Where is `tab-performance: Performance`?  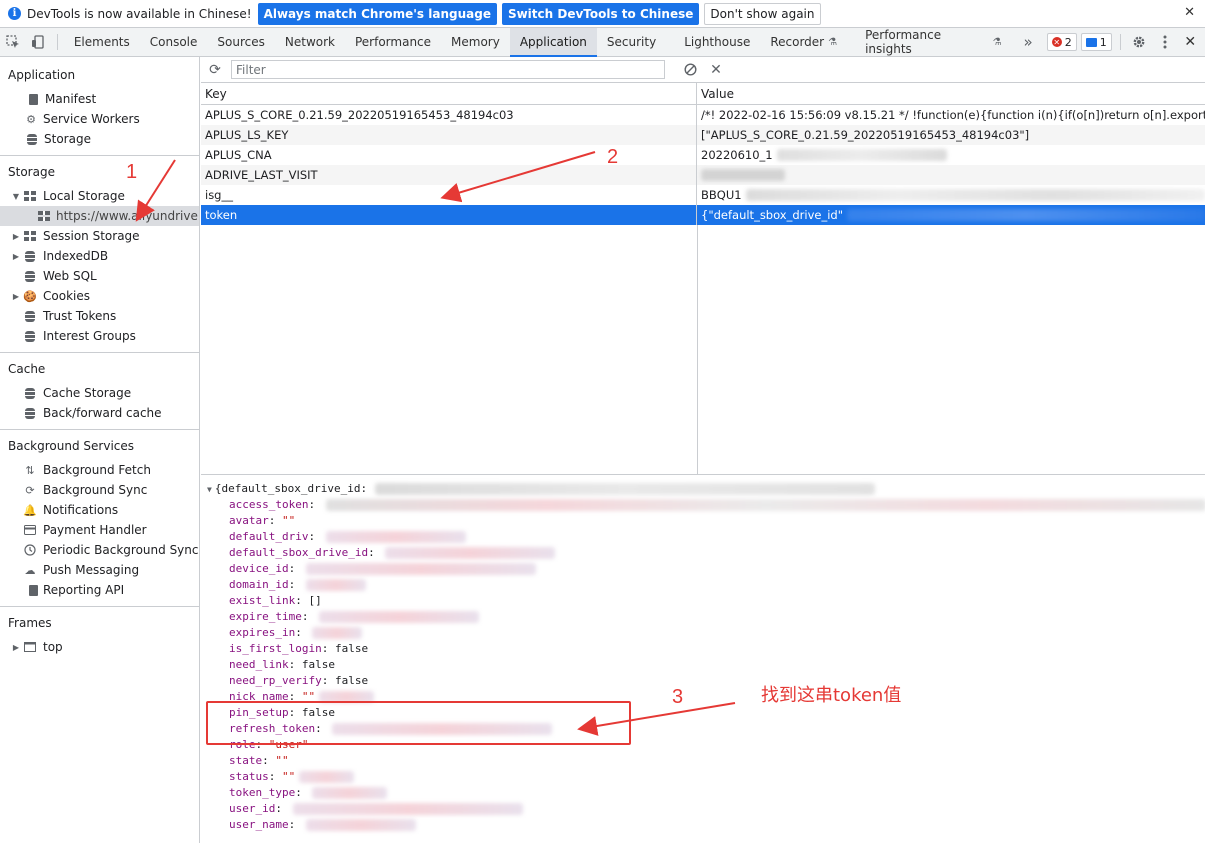 tab-performance: Performance is located at coordinates (393, 42).